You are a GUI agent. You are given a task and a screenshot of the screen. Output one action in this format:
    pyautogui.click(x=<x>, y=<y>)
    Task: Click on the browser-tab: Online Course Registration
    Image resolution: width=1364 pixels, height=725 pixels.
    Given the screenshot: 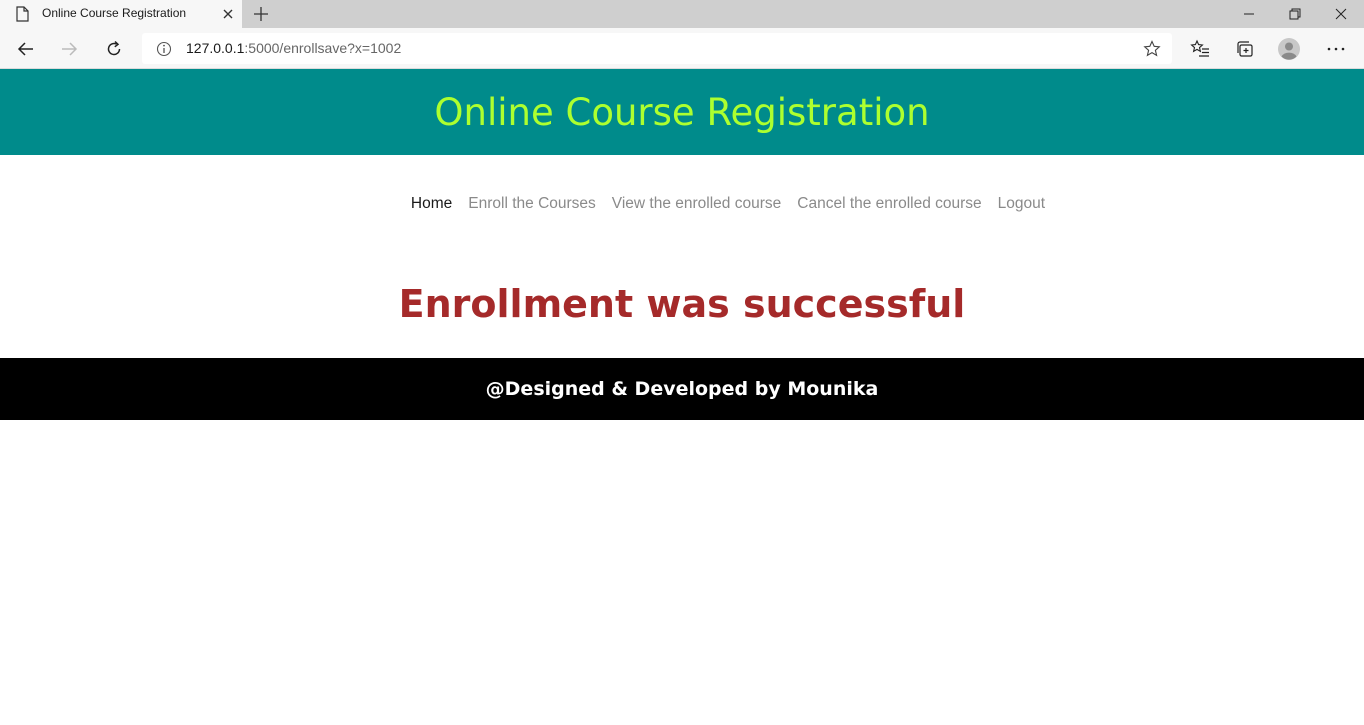 What is the action you would take?
    pyautogui.click(x=121, y=14)
    